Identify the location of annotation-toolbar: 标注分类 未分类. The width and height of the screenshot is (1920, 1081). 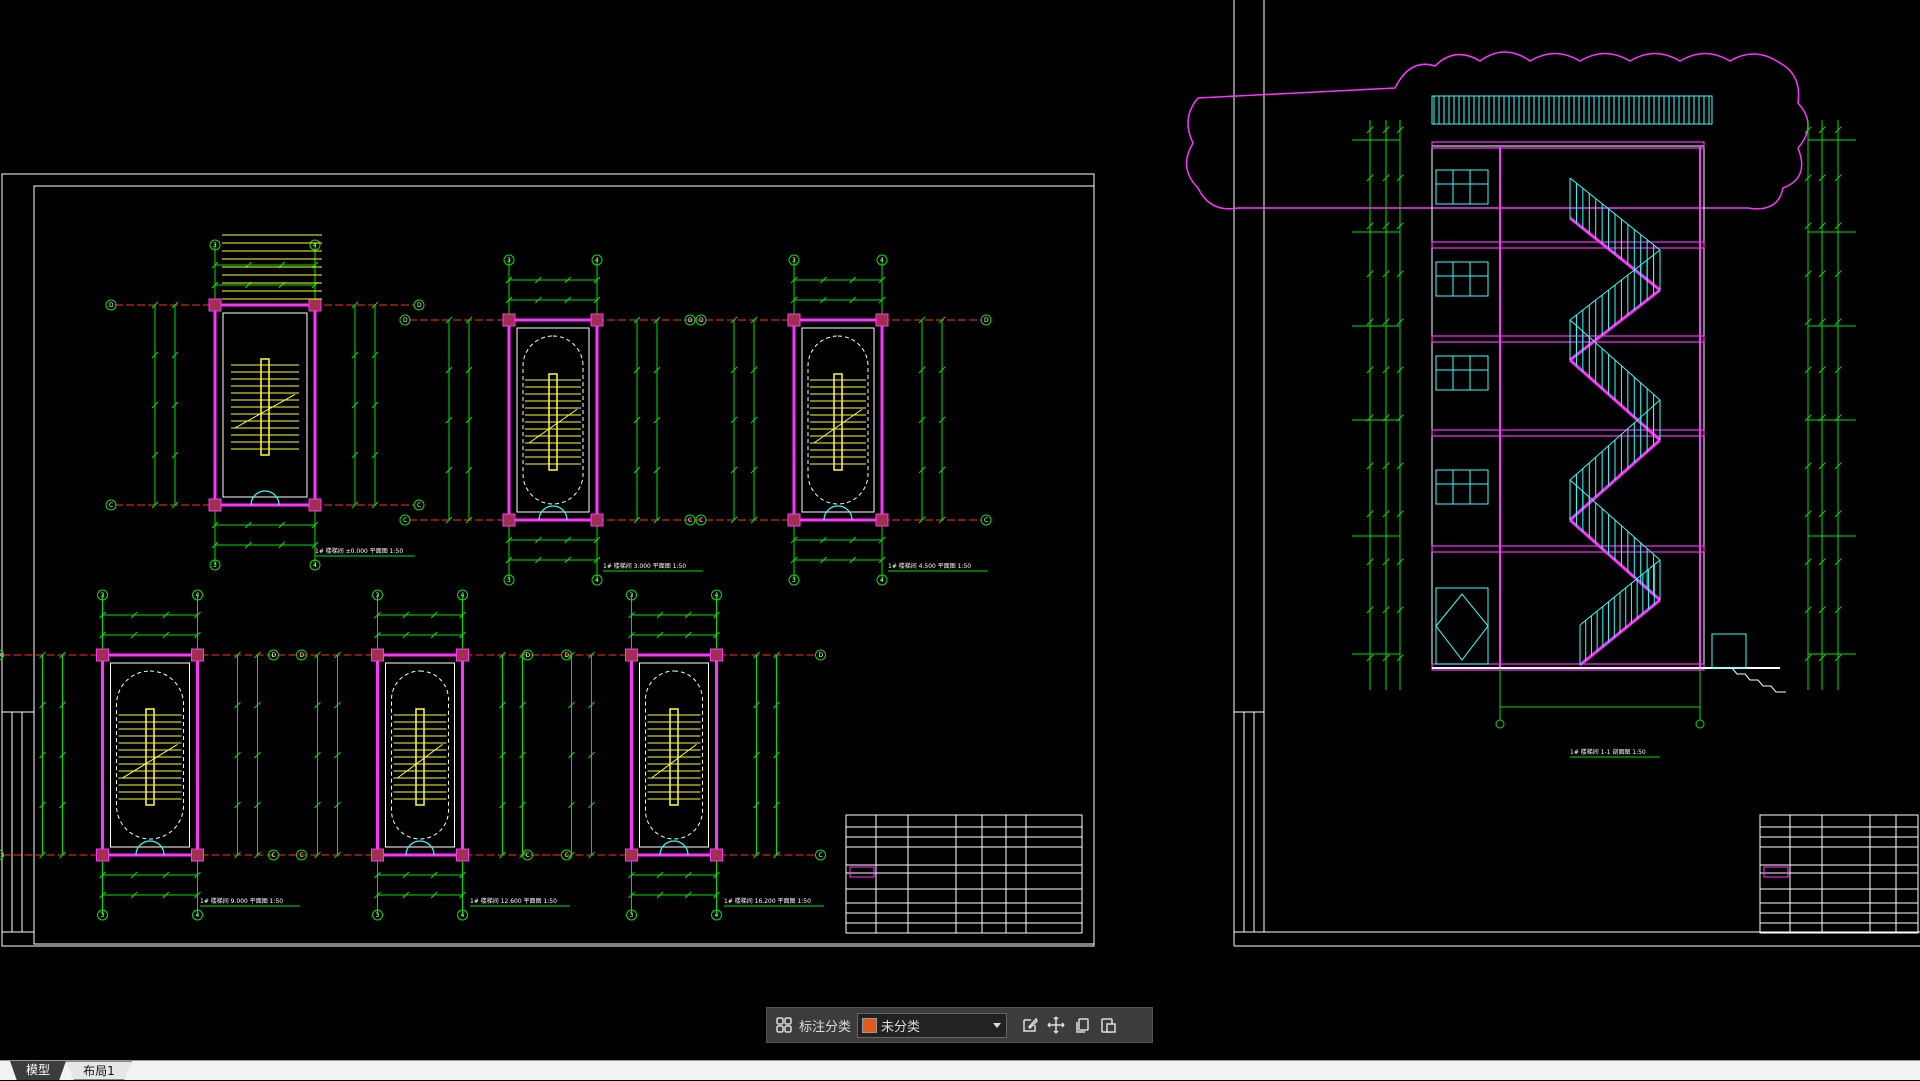
(959, 1025).